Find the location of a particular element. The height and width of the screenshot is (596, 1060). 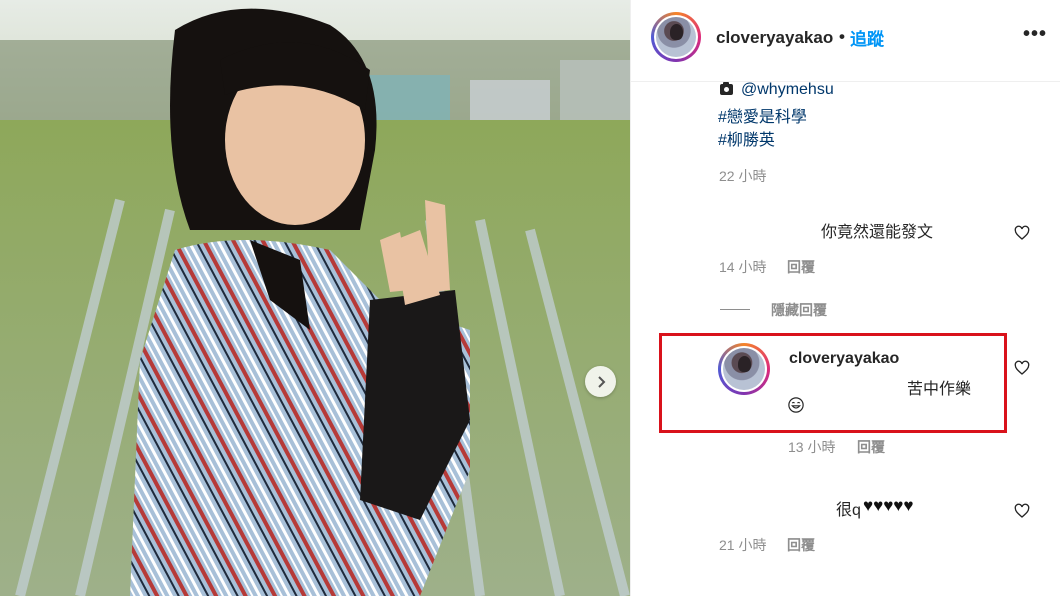

camera-icon is located at coordinates (726, 88).